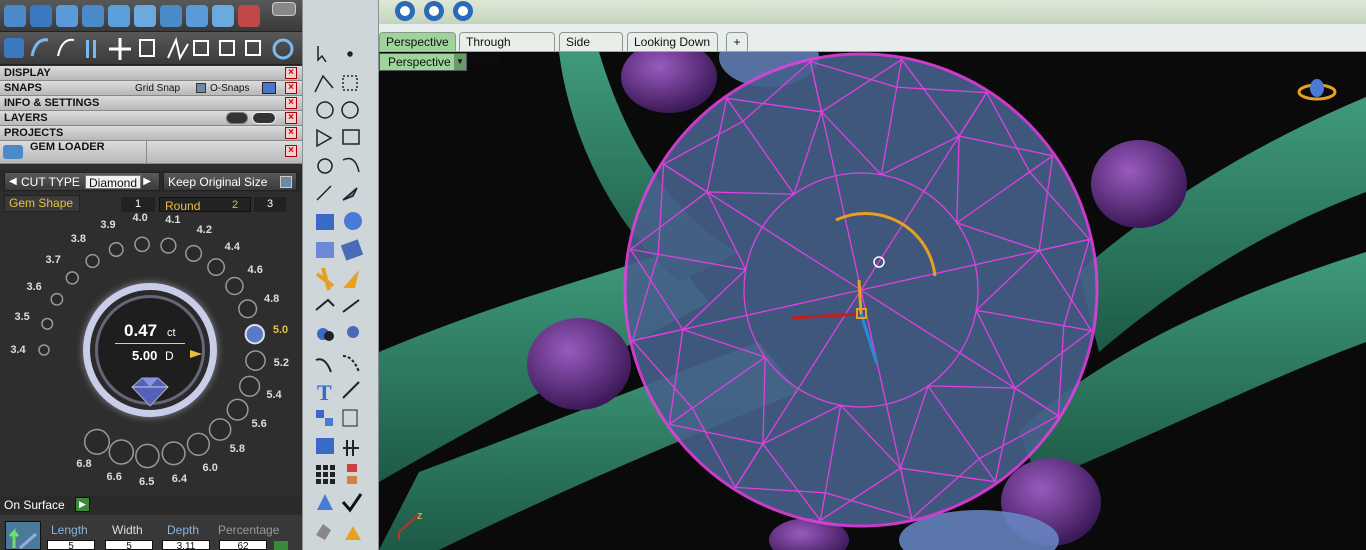 The height and width of the screenshot is (550, 1366). I want to click on size-label-4-2: 4.2, so click(204, 230).